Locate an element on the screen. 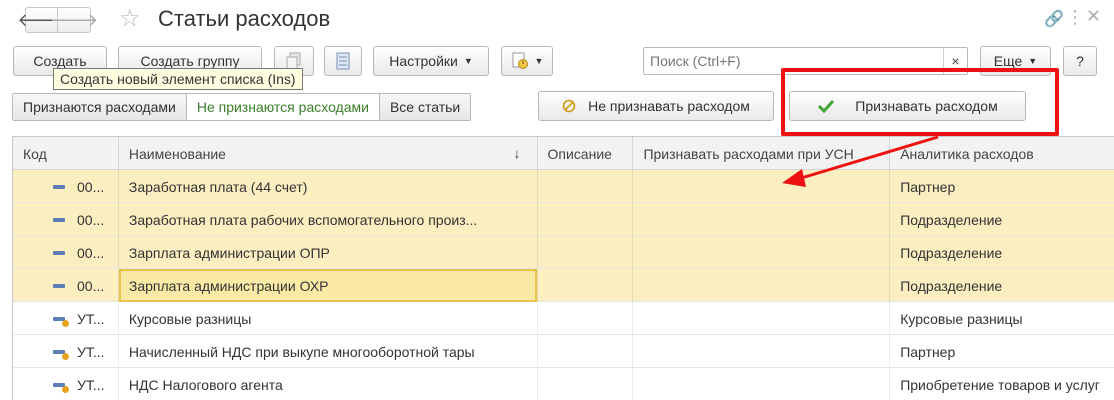  column-name-label: Наименование is located at coordinates (177, 153).